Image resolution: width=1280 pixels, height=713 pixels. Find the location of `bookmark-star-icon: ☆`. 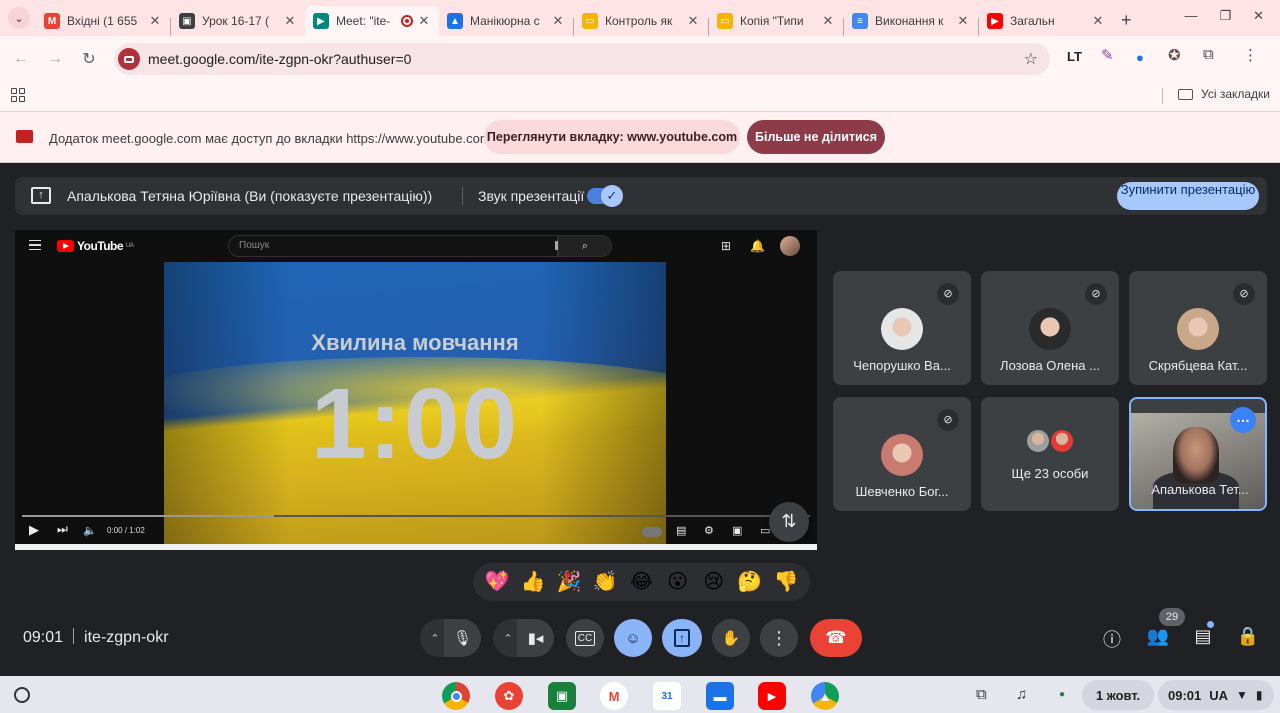

bookmark-star-icon: ☆ is located at coordinates (1031, 59).